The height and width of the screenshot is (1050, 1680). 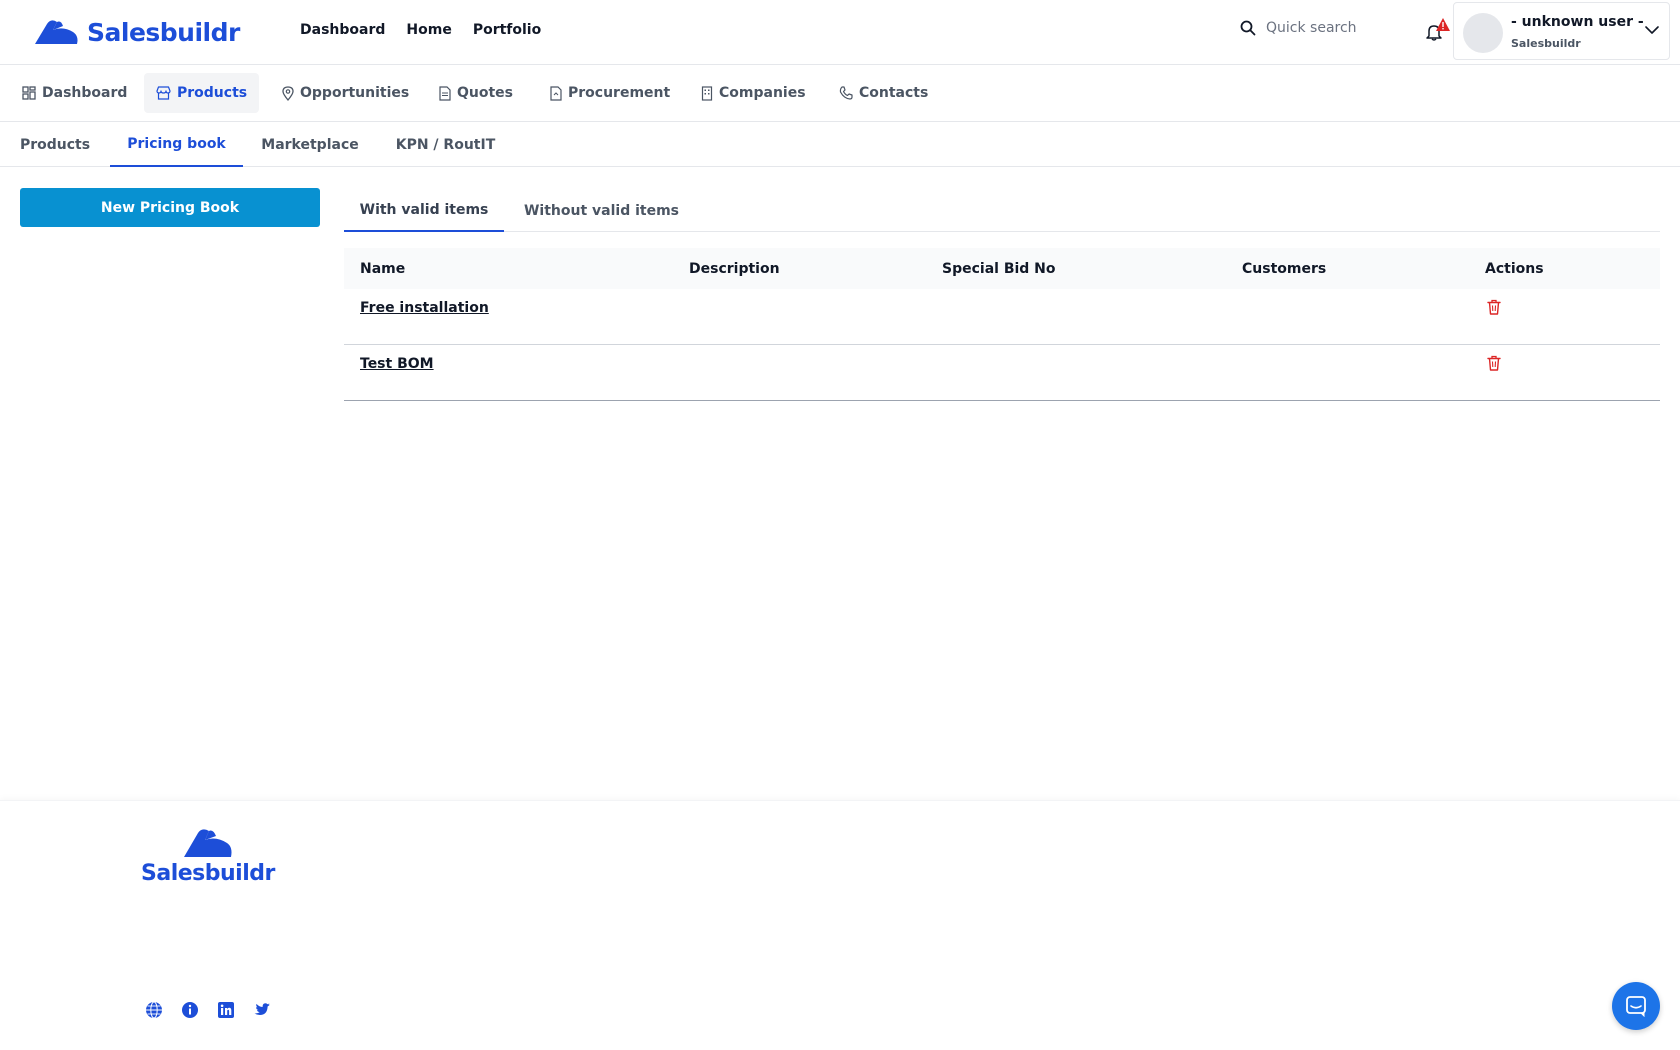 I want to click on footer-brand-logo: Salesbuildr, so click(x=208, y=856).